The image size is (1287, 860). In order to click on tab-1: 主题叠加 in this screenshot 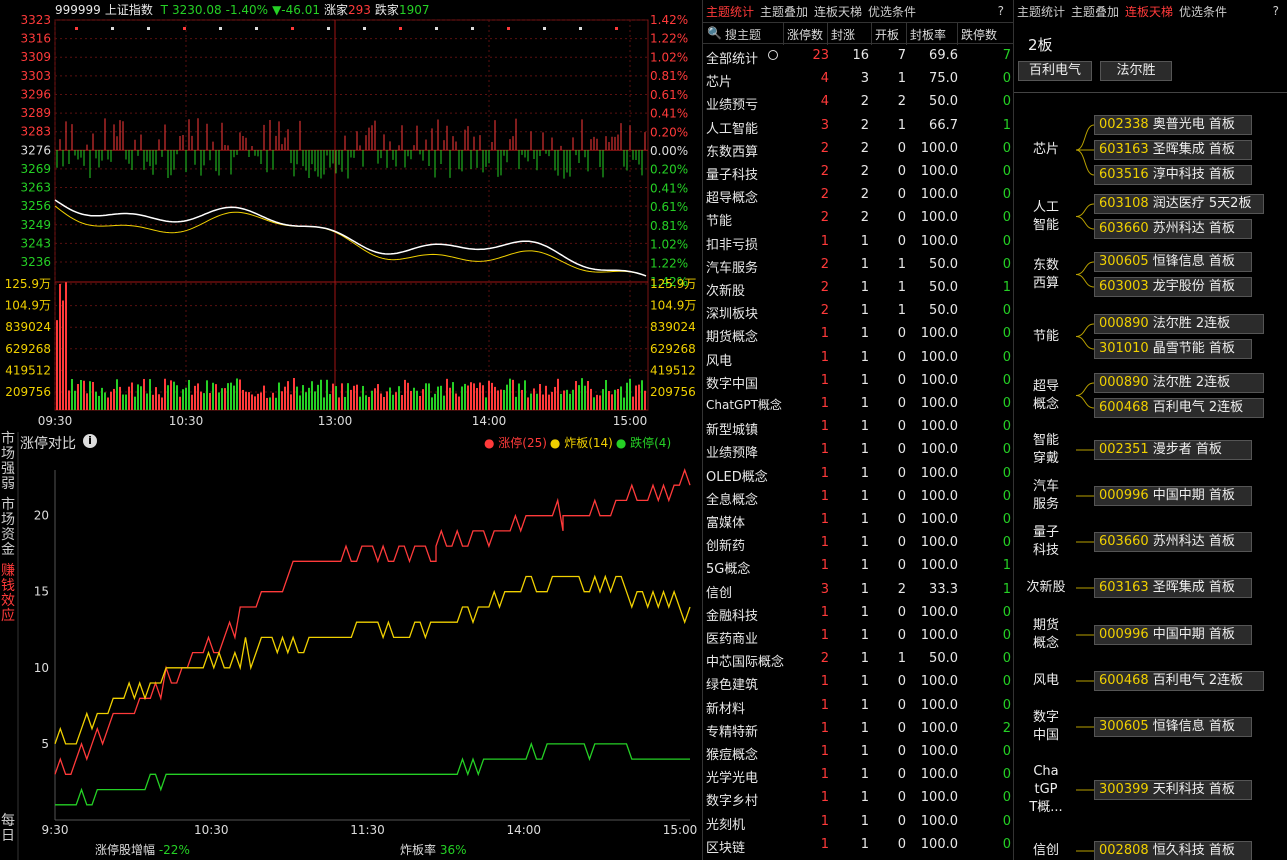, I will do `click(784, 11)`.